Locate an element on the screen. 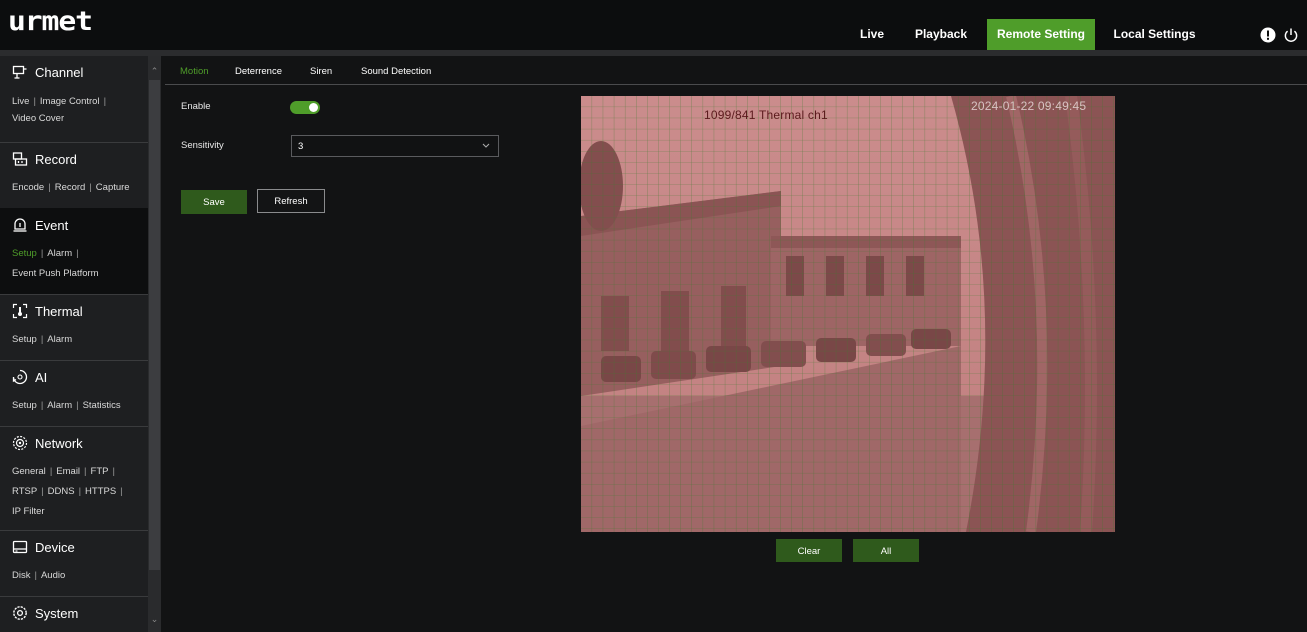  tab-motion: Motion is located at coordinates (194, 71).